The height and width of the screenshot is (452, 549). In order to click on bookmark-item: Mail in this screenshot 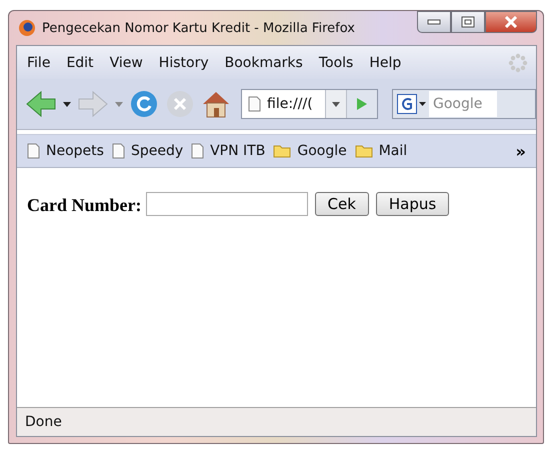, I will do `click(381, 151)`.